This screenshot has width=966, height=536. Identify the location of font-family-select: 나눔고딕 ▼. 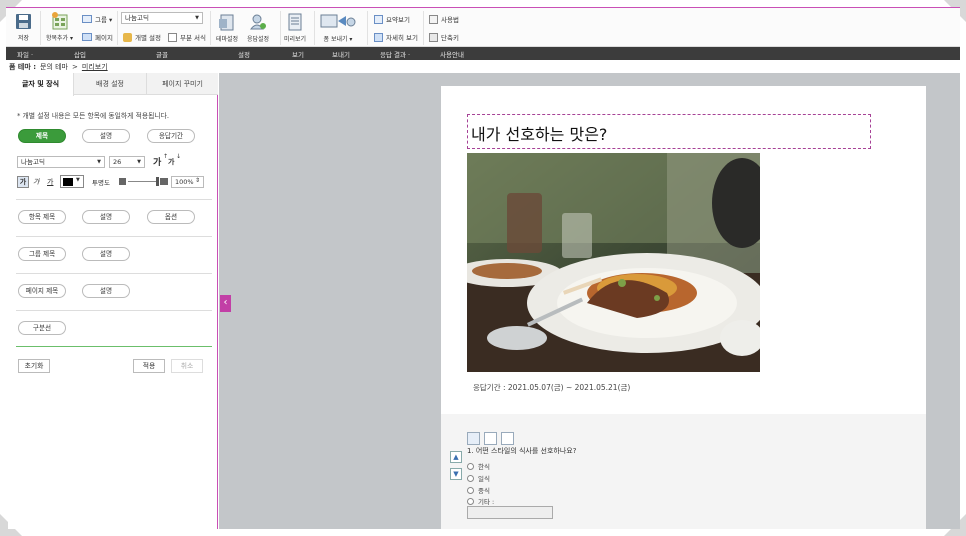
(61, 162).